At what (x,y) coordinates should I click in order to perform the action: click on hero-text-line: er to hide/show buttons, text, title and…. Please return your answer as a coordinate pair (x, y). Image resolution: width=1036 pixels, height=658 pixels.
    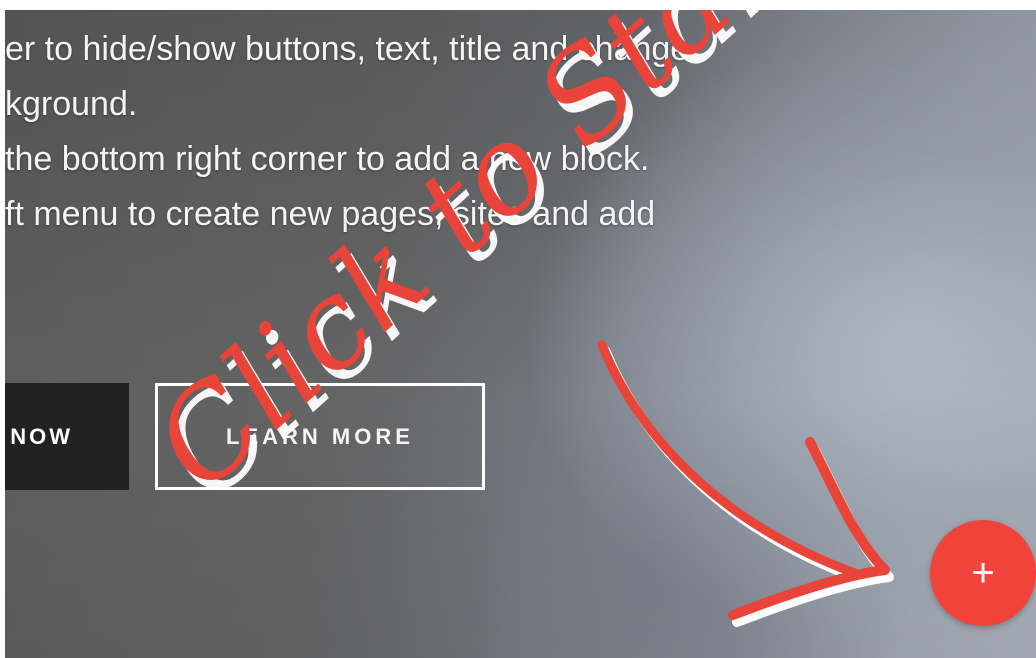
    Looking at the image, I should click on (347, 49).